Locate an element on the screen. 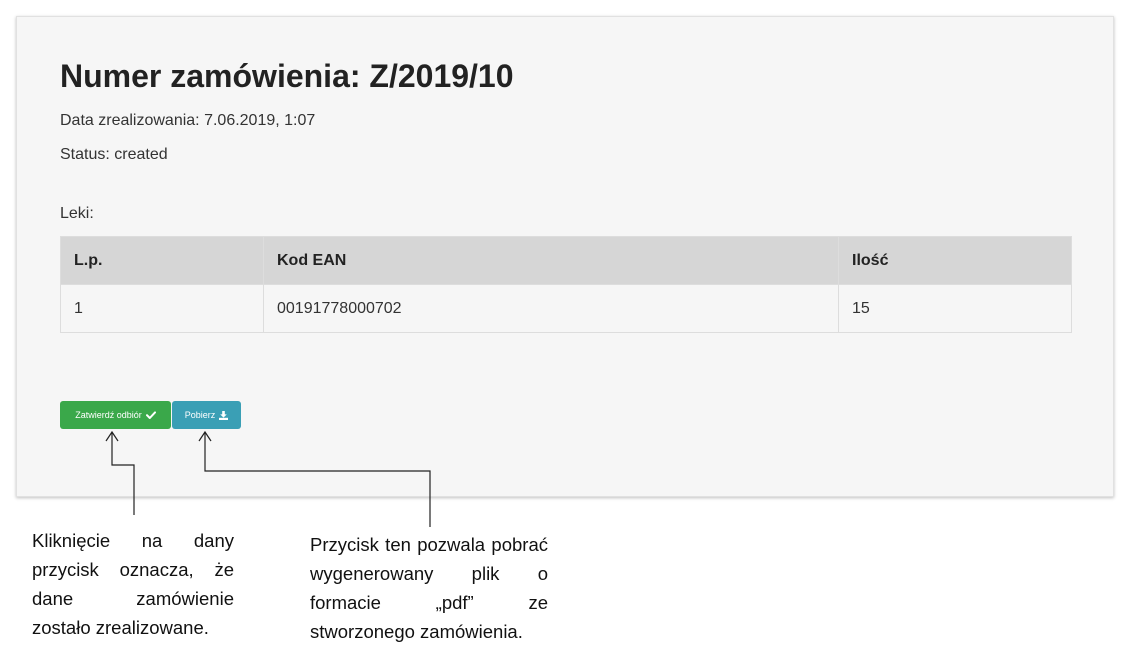  column-header-ean: Kod EAN is located at coordinates (551, 260).